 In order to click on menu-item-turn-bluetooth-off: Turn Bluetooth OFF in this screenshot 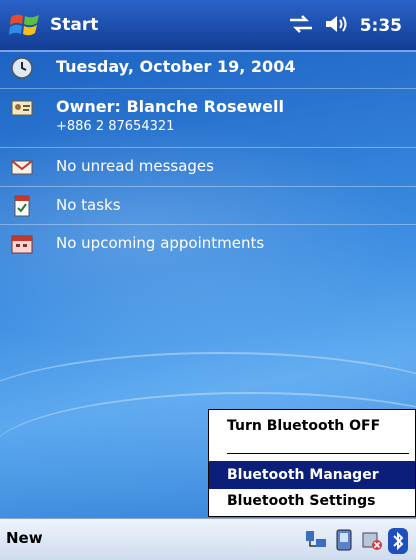, I will do `click(312, 426)`.